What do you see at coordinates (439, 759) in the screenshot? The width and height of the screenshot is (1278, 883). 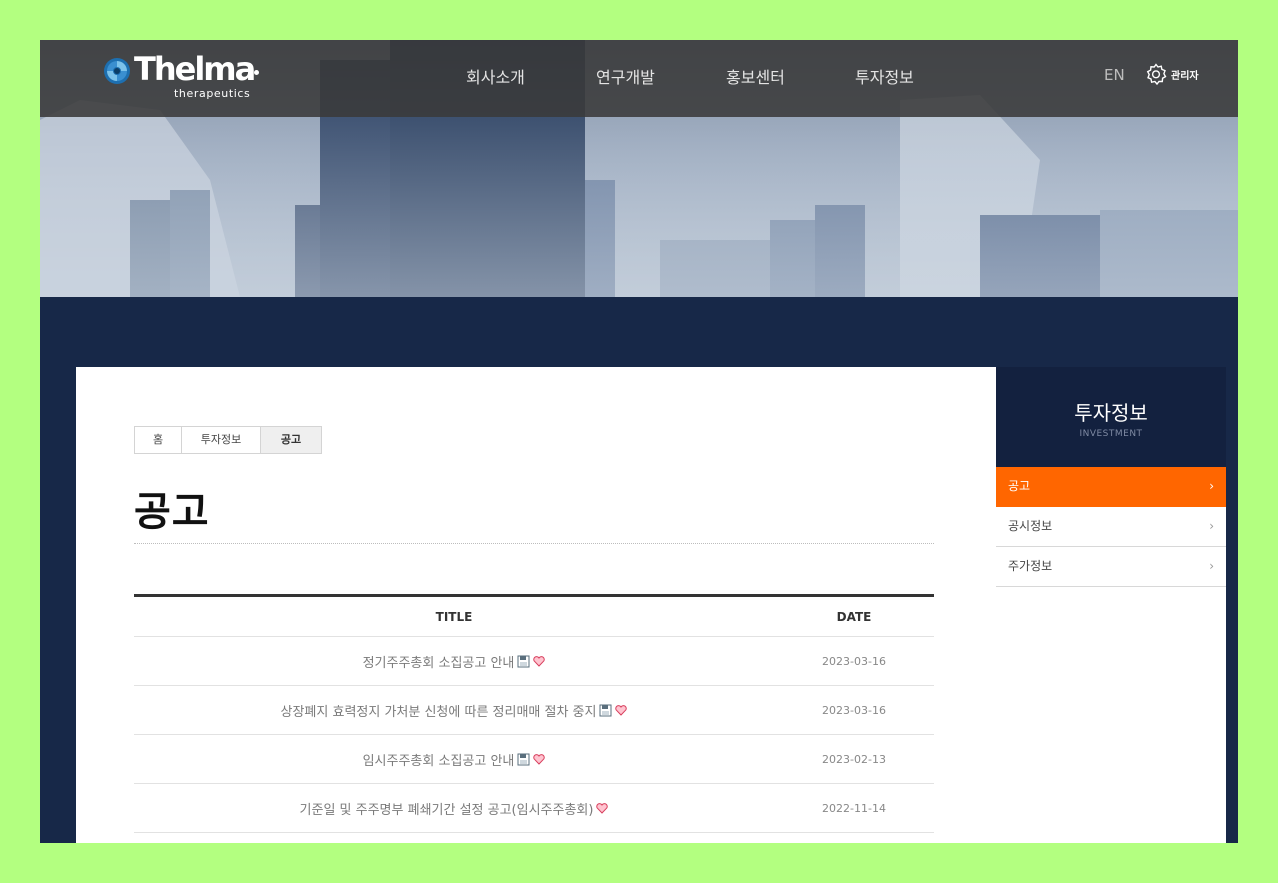 I see `row-title: 임시주주총회 소집공고 안내` at bounding box center [439, 759].